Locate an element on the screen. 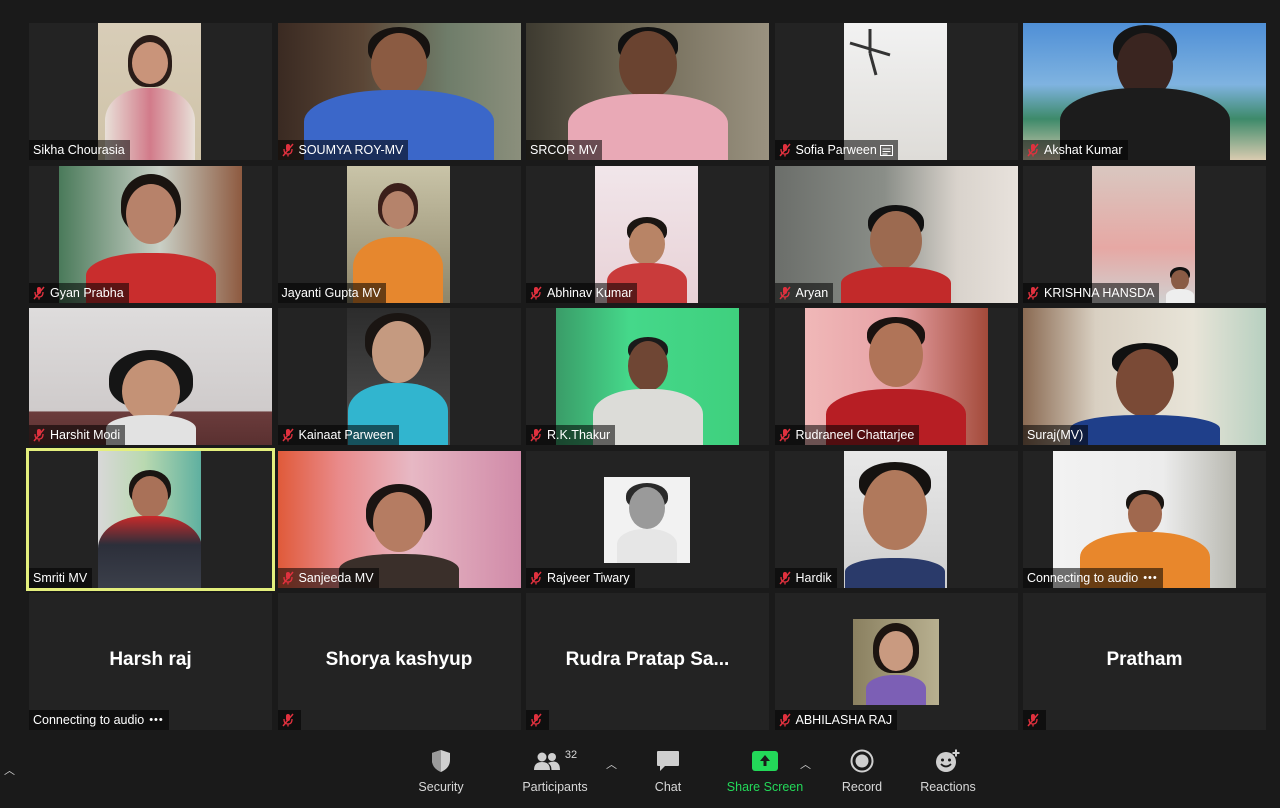 Image resolution: width=1280 pixels, height=808 pixels. participant-name-label: Suraj(MV) is located at coordinates (1056, 435).